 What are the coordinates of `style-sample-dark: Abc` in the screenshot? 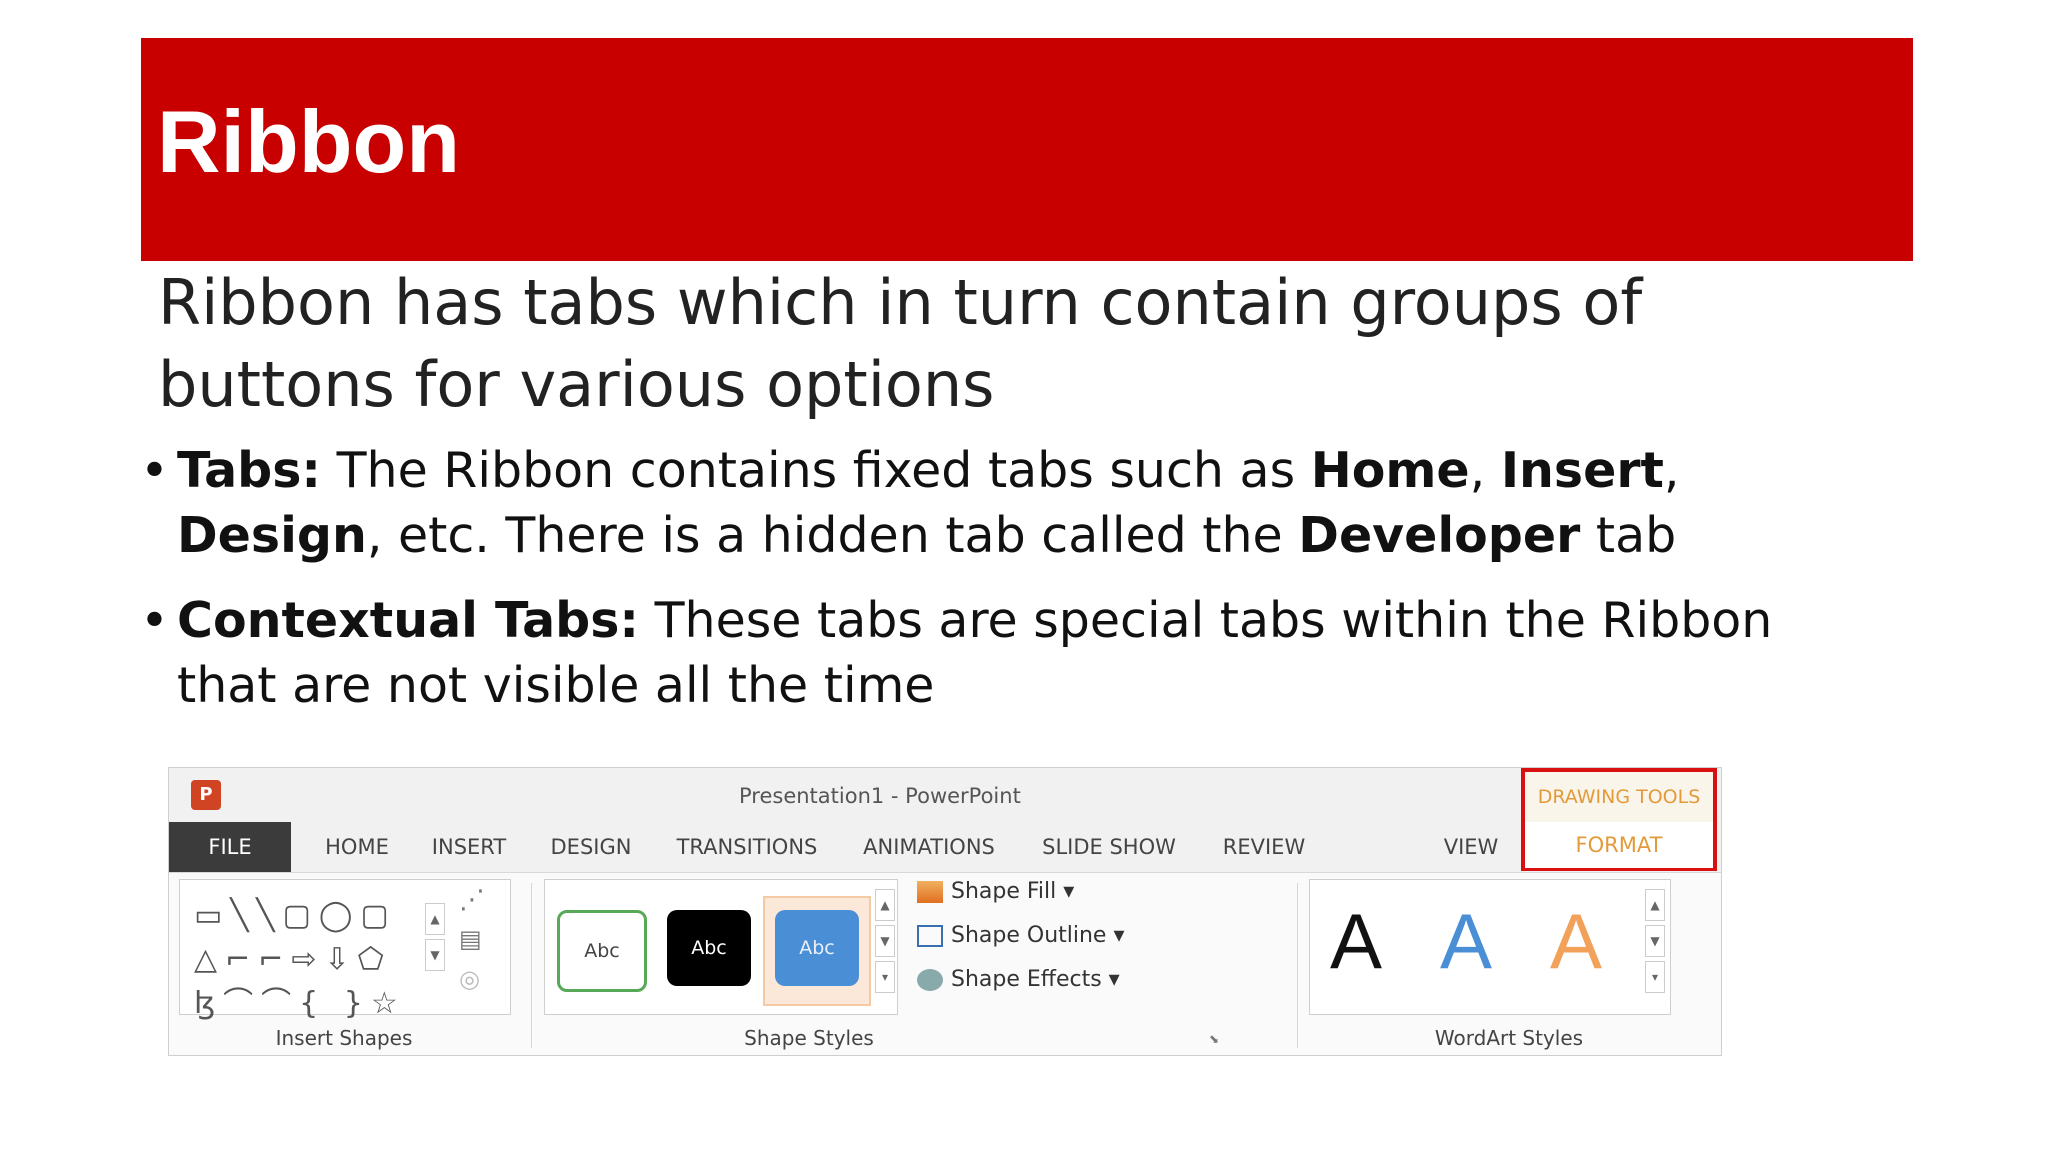 It's located at (709, 948).